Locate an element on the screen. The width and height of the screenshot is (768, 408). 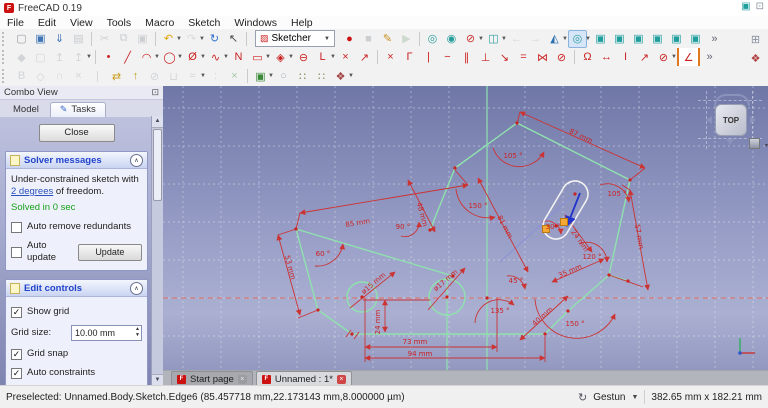
auto-remove-redundants-checkbox is located at coordinates (16, 227).